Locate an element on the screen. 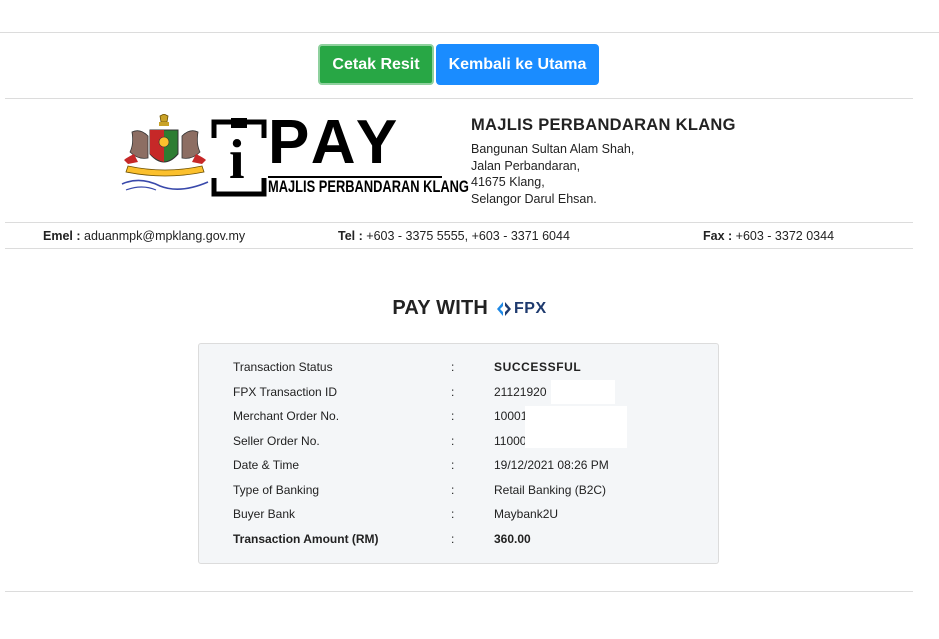  contact-email: Emel : aduanmpk@mpklang.gov.my is located at coordinates (144, 236).